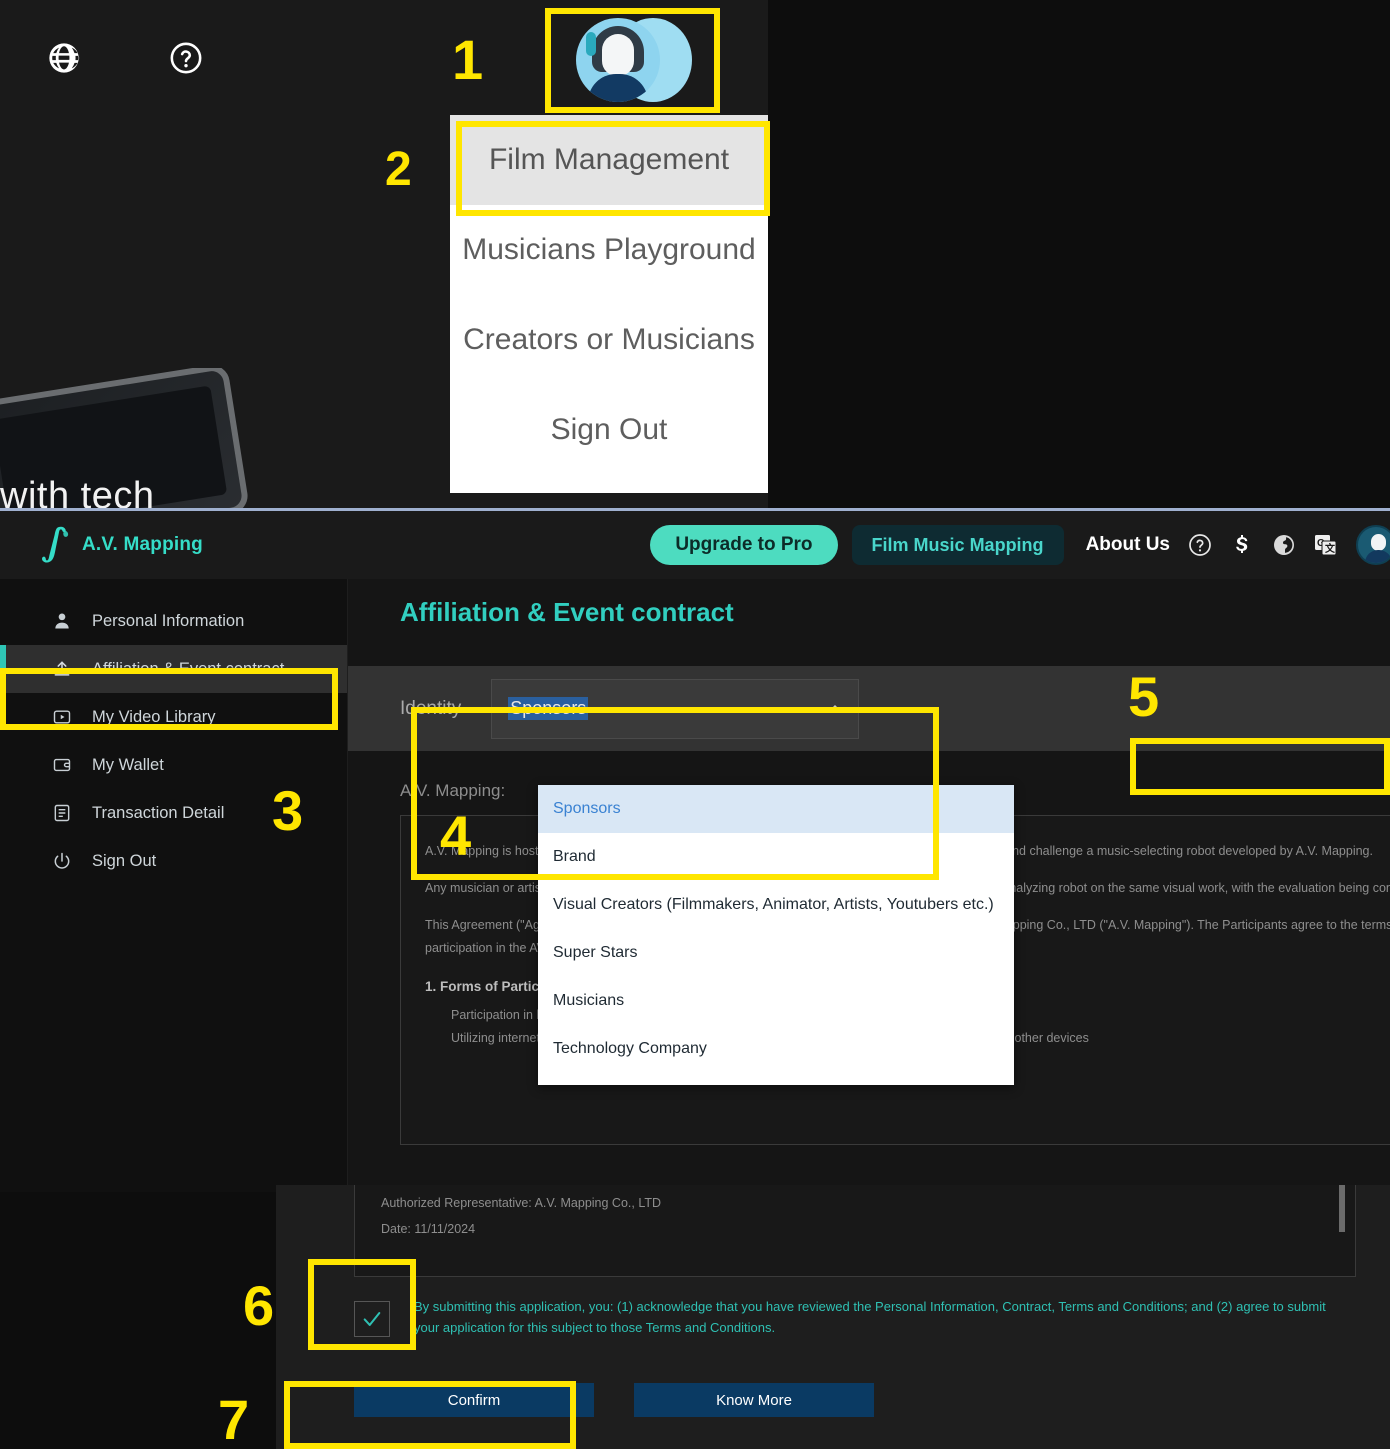 This screenshot has width=1390, height=1449. What do you see at coordinates (456, 835) in the screenshot?
I see `annotation-number-4: 4` at bounding box center [456, 835].